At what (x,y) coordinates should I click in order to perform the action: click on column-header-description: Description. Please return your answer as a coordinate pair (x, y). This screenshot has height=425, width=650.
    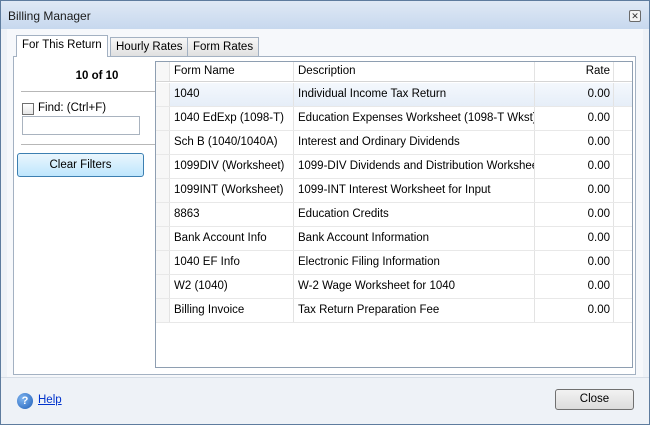
    Looking at the image, I should click on (414, 71).